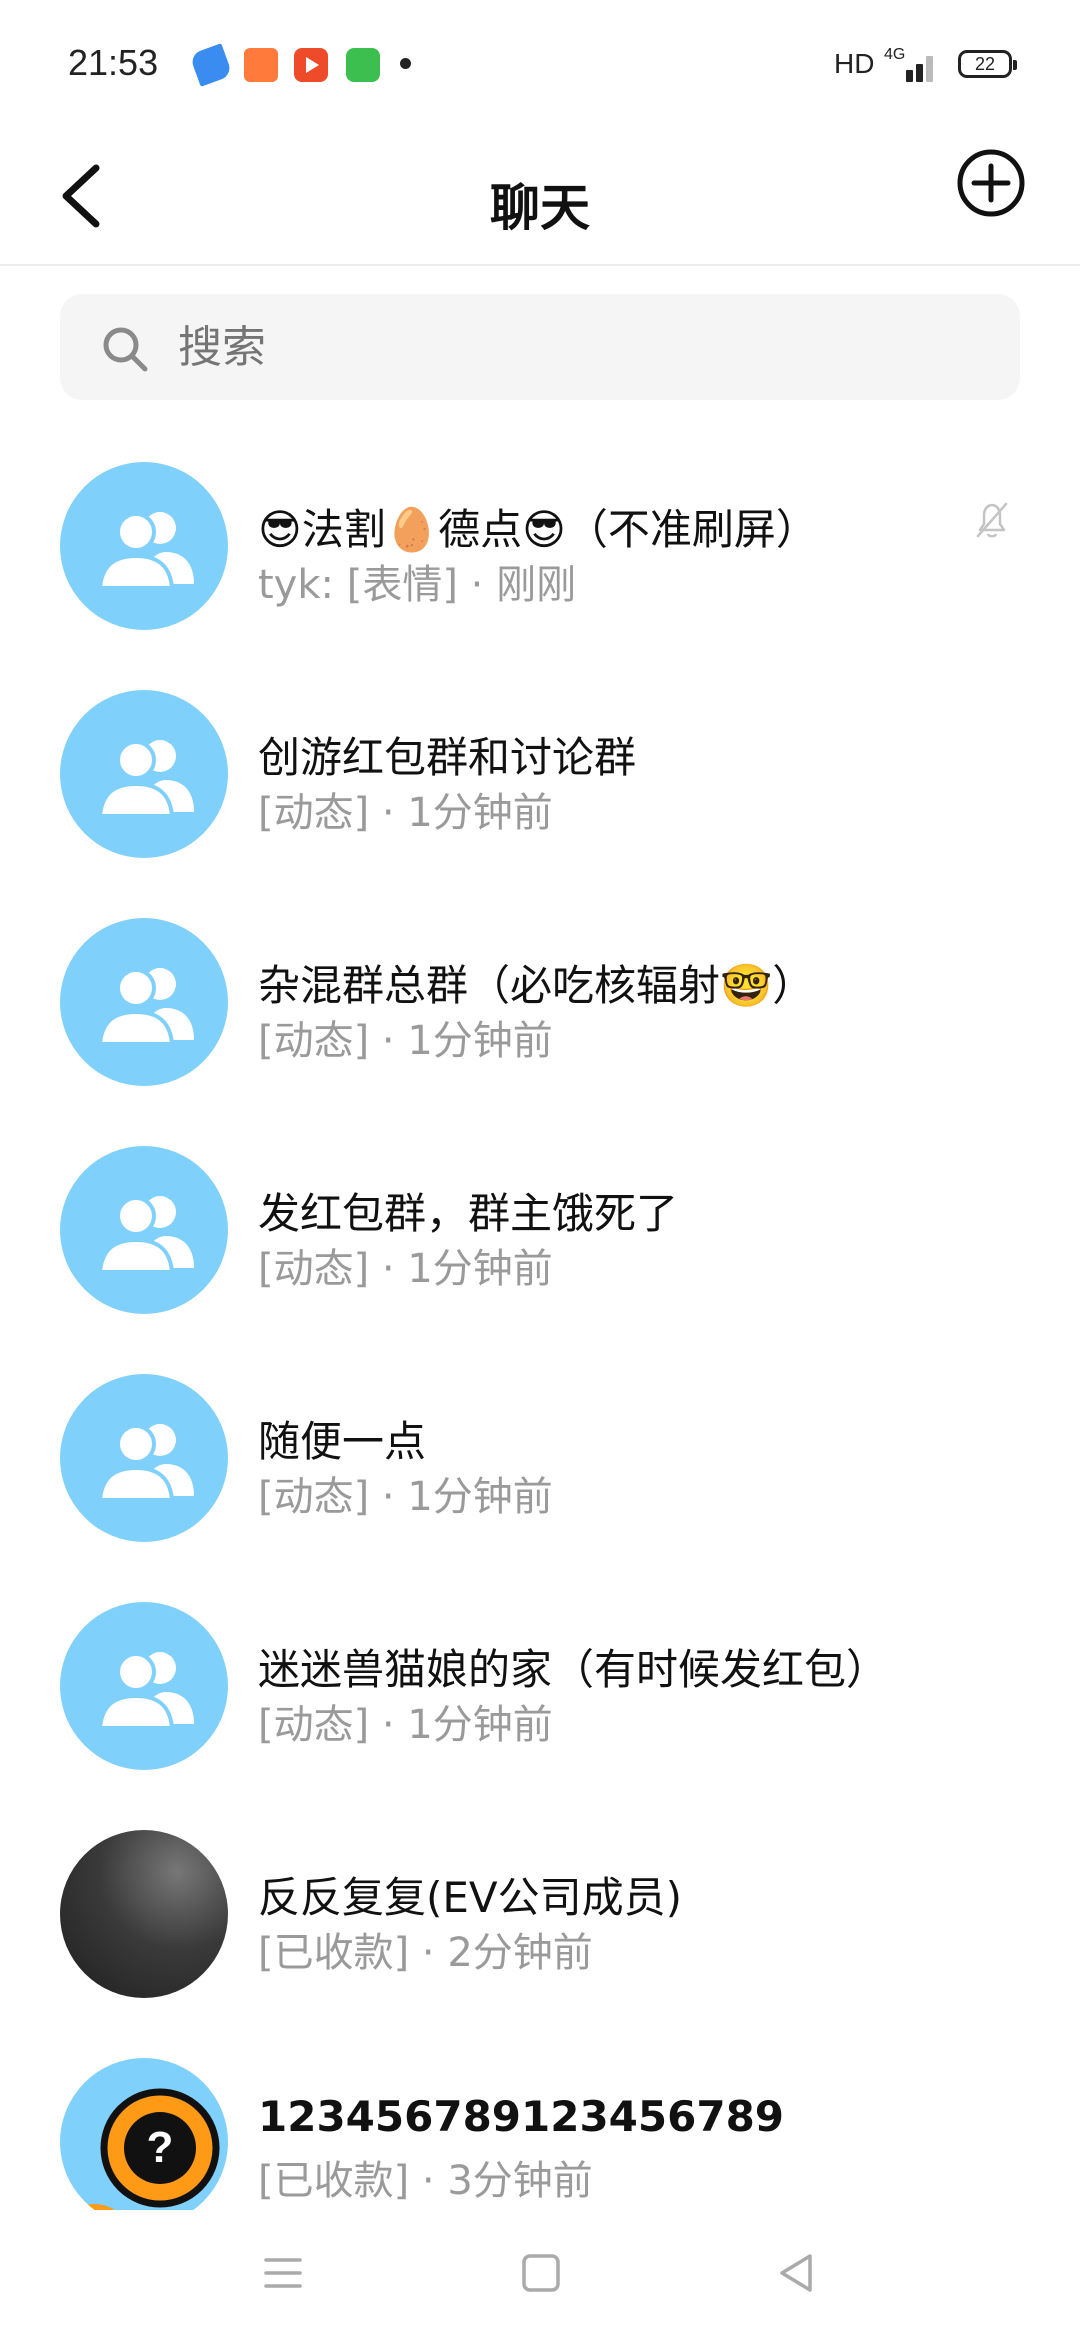 The height and width of the screenshot is (2340, 1080). I want to click on hd-label: HD, so click(854, 63).